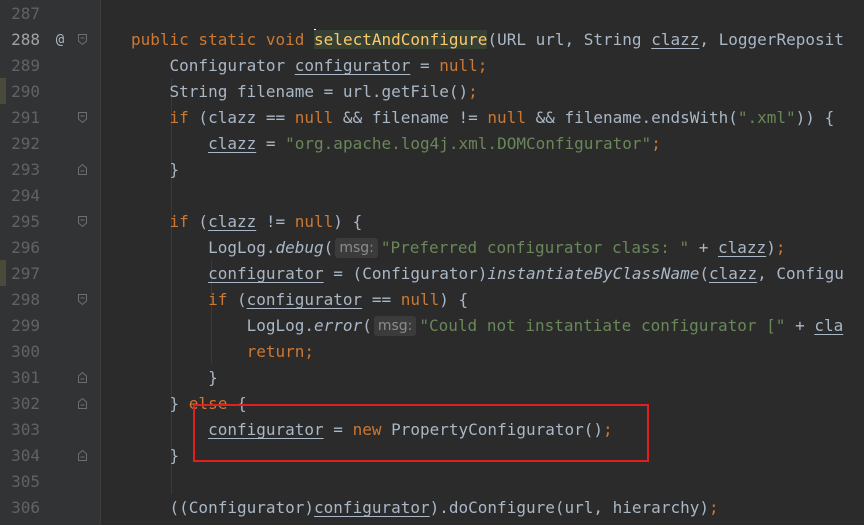 The image size is (864, 525). What do you see at coordinates (237, 403) in the screenshot?
I see `code-token: {` at bounding box center [237, 403].